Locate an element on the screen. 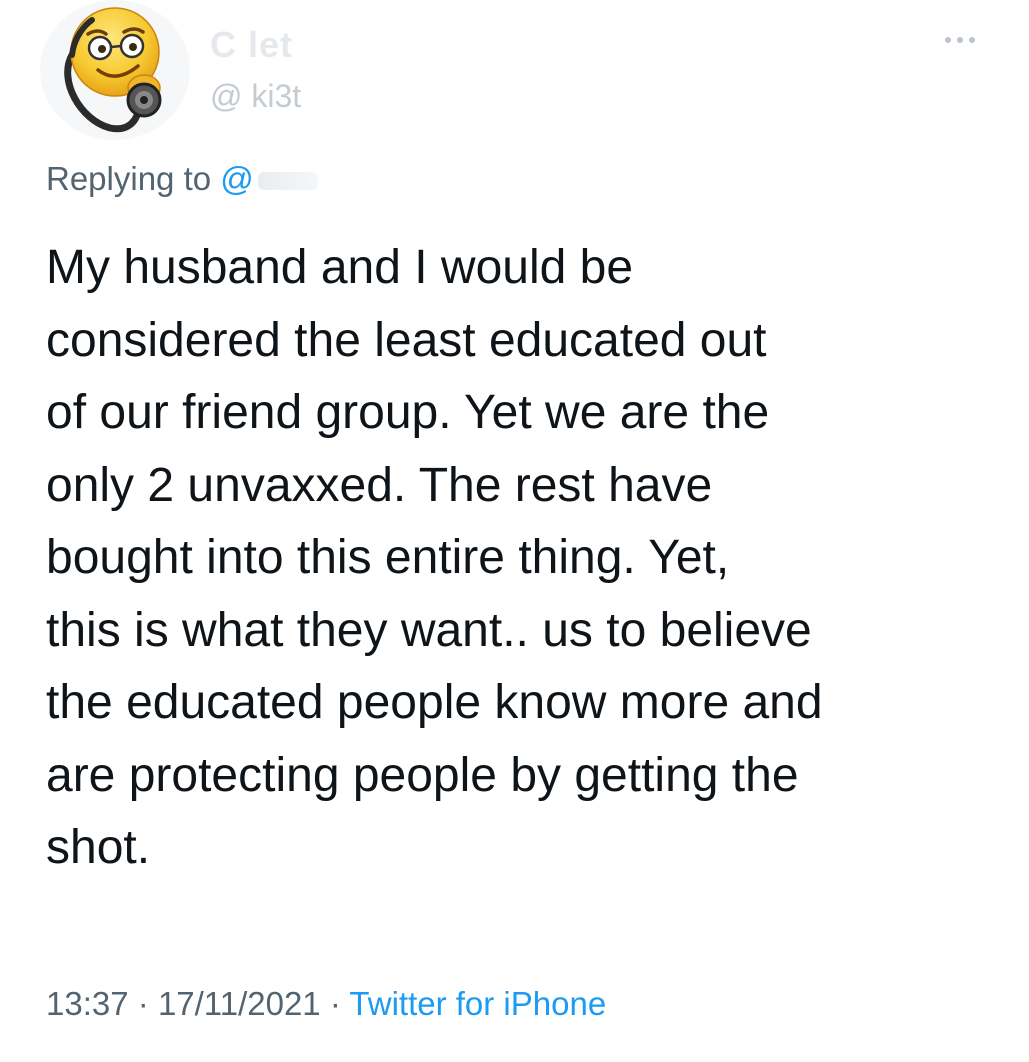  tweet-metadata: 13:37 · 17/11/2021 · Twitter for iPhone is located at coordinates (326, 1004).